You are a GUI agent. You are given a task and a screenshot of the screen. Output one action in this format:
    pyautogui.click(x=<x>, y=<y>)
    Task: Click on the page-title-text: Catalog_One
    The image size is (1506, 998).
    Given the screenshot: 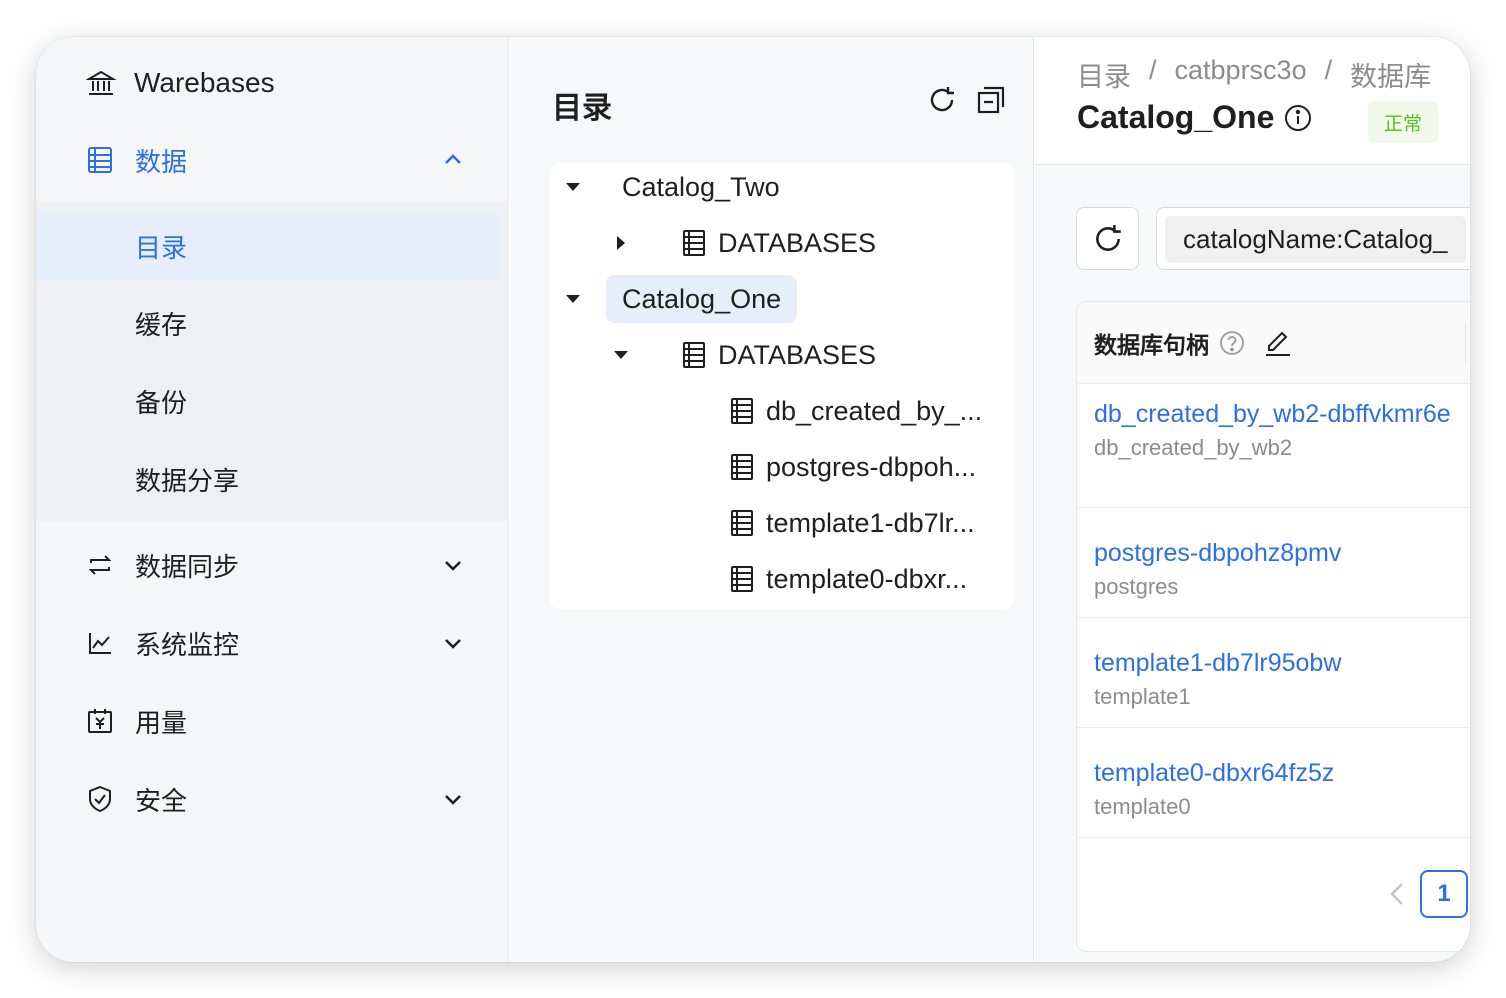 What is the action you would take?
    pyautogui.click(x=1176, y=117)
    